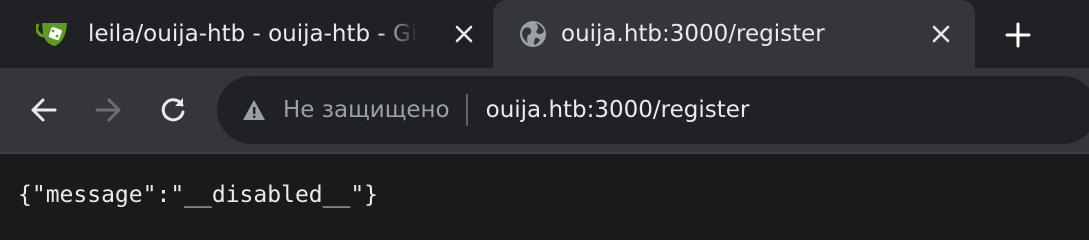 This screenshot has width=1089, height=240. I want to click on tab-title: ouija.htb:3000/register, so click(693, 34).